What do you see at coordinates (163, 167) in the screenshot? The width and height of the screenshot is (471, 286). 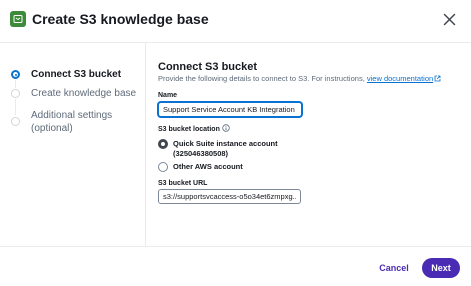 I see `radio-button-unchecked` at bounding box center [163, 167].